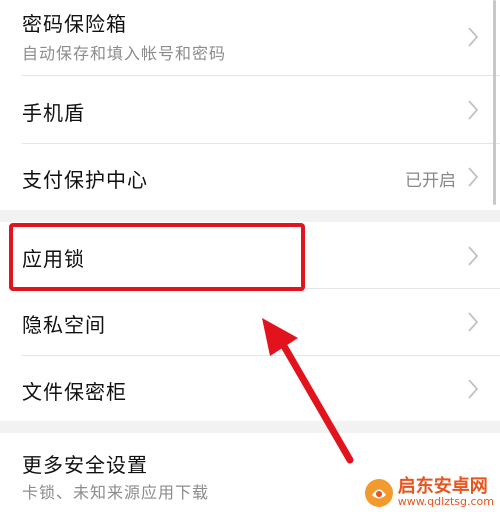 The width and height of the screenshot is (500, 512). What do you see at coordinates (53, 113) in the screenshot?
I see `settings-item-title: 手机盾` at bounding box center [53, 113].